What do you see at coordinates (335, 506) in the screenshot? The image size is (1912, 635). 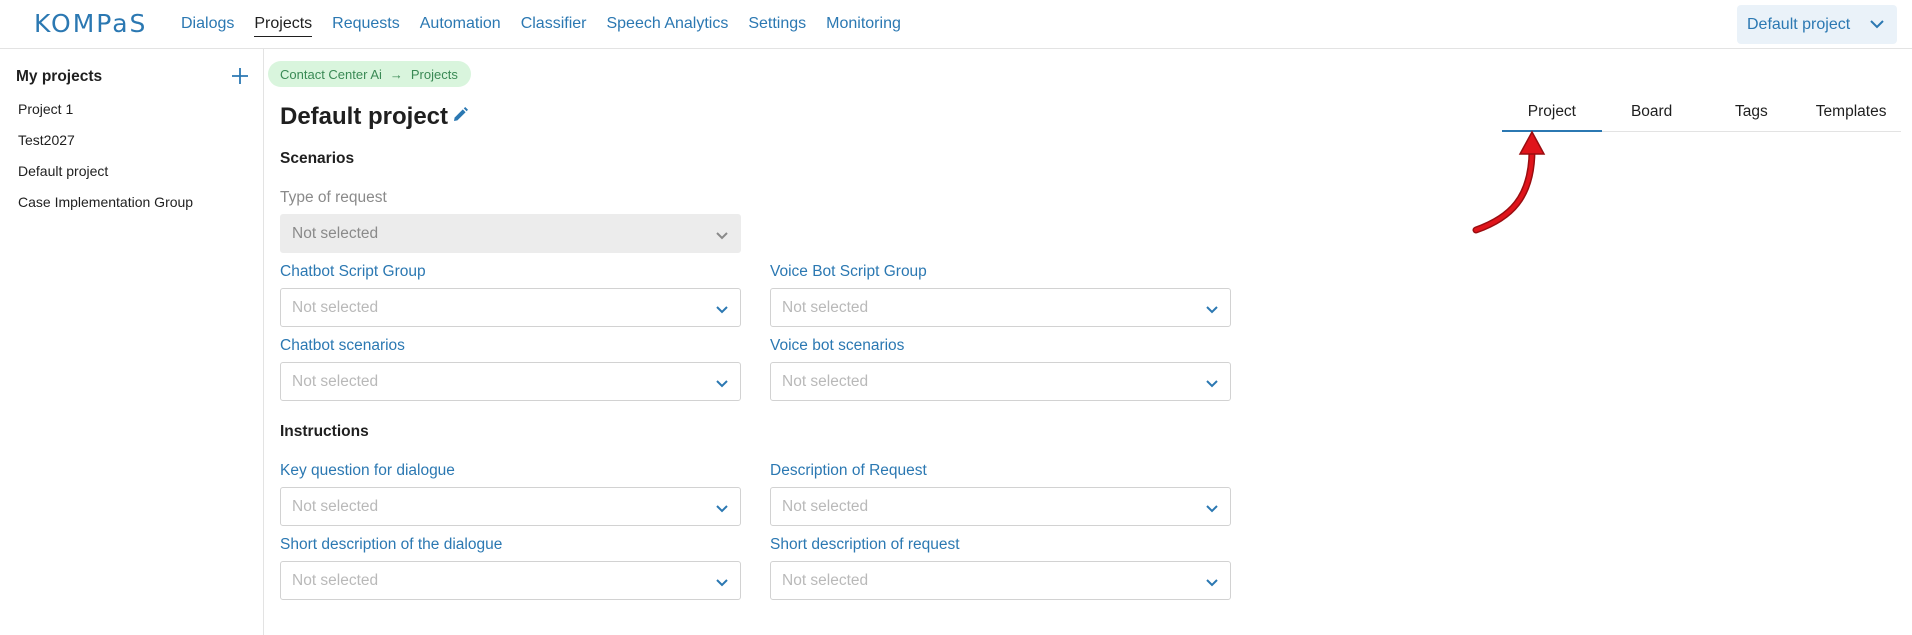 I see `key-question-value: Not selected` at bounding box center [335, 506].